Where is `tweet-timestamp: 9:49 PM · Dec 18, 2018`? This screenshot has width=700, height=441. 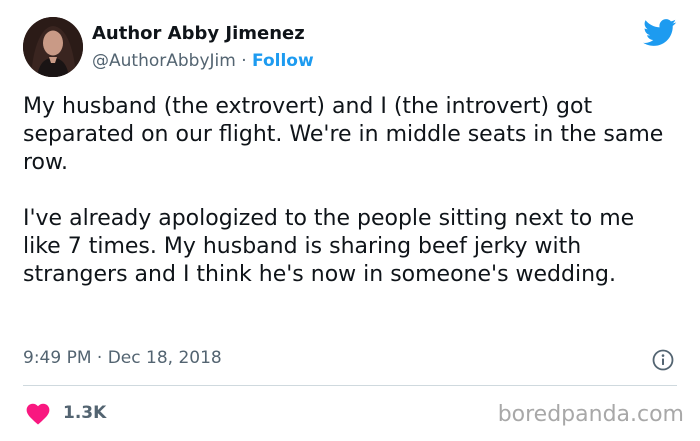
tweet-timestamp: 9:49 PM · Dec 18, 2018 is located at coordinates (122, 358).